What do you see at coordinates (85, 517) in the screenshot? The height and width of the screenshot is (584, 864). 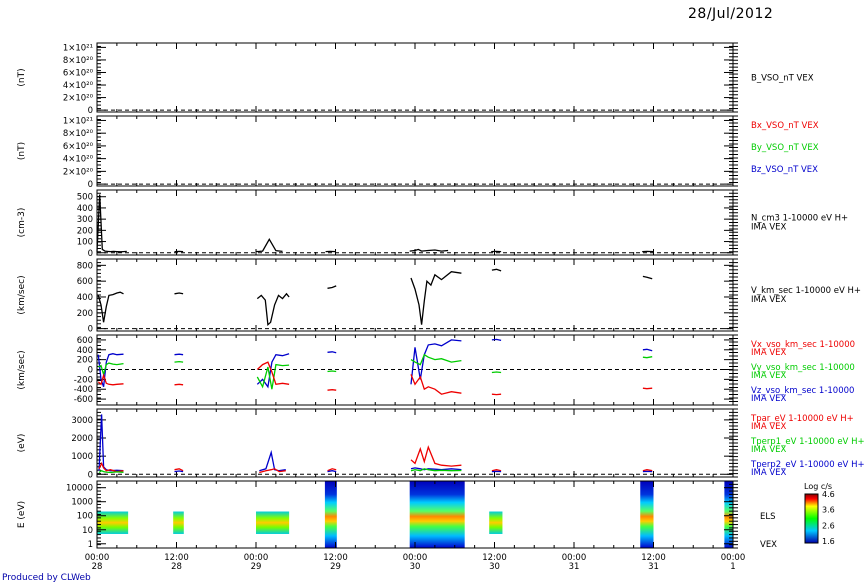 I see `y-tick-label: 100` at bounding box center [85, 517].